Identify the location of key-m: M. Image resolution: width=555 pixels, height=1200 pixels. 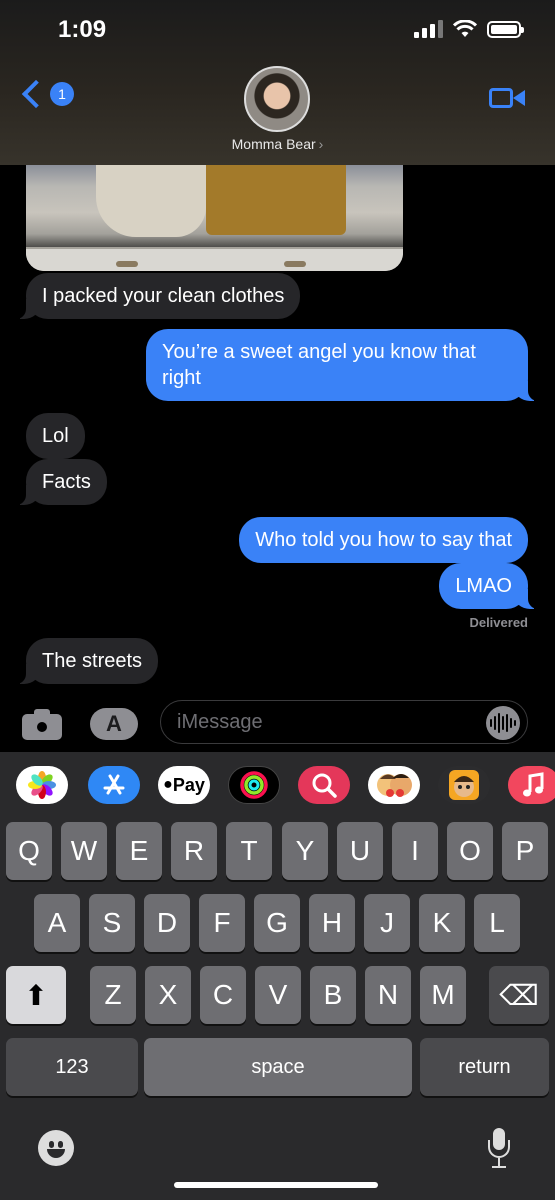
(443, 995).